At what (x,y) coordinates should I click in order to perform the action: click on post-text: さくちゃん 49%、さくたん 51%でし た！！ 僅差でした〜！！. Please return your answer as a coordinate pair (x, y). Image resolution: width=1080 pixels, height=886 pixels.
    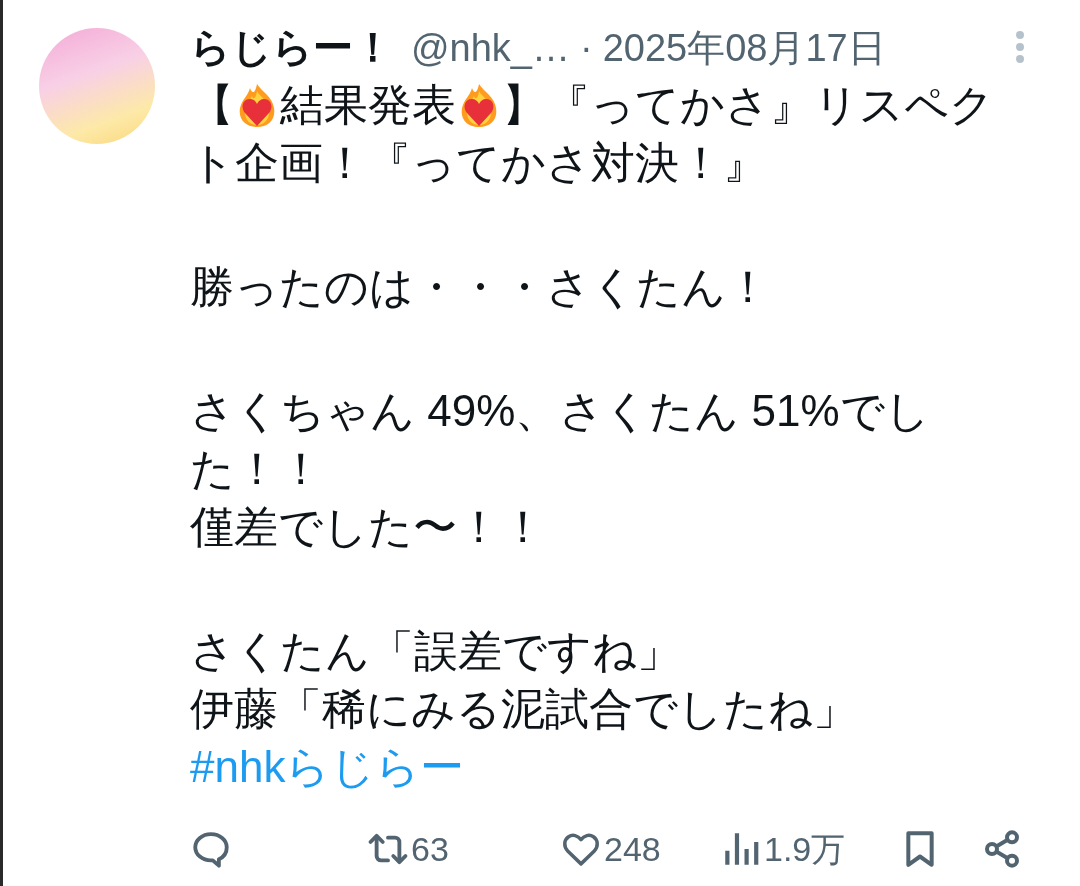
    Looking at the image, I should click on (560, 469).